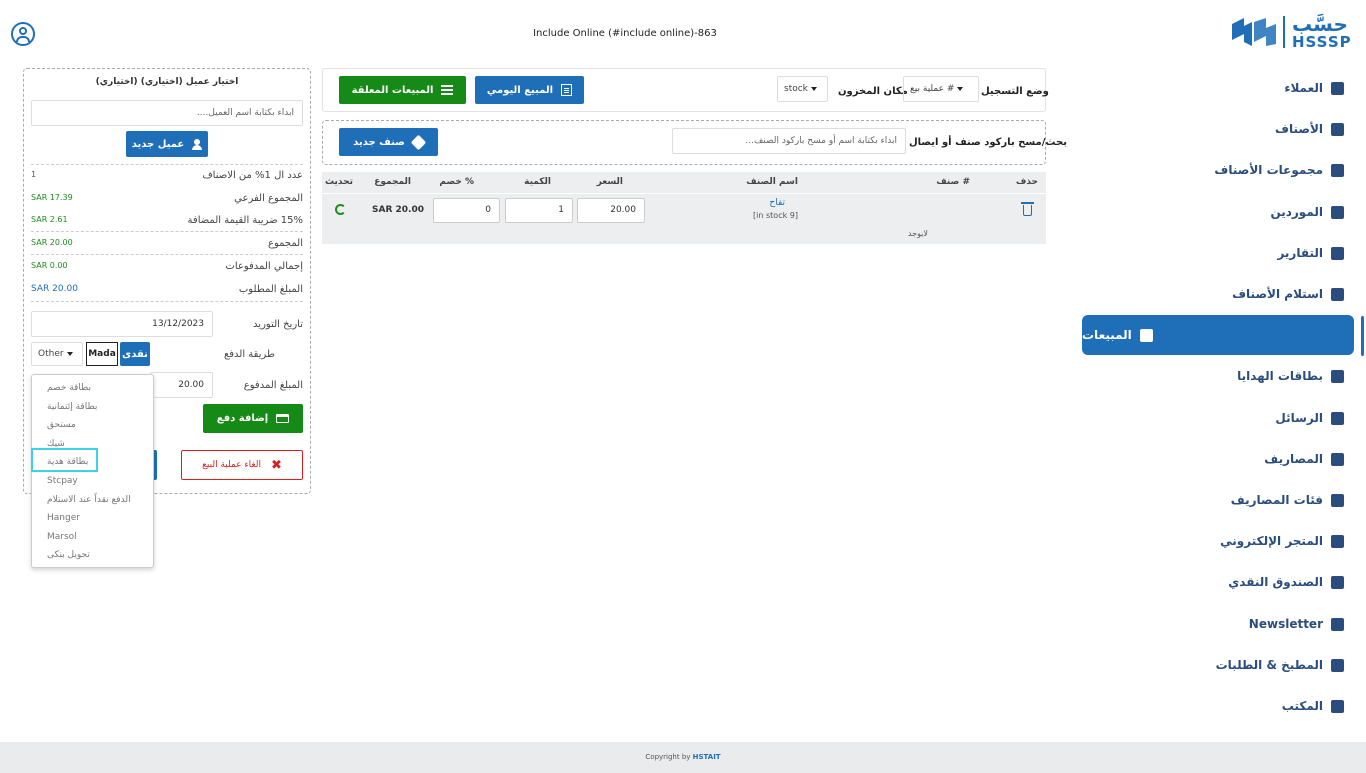 This screenshot has height=773, width=1366. Describe the element at coordinates (54, 289) in the screenshot. I see `due-value: SAR 20.00` at that location.